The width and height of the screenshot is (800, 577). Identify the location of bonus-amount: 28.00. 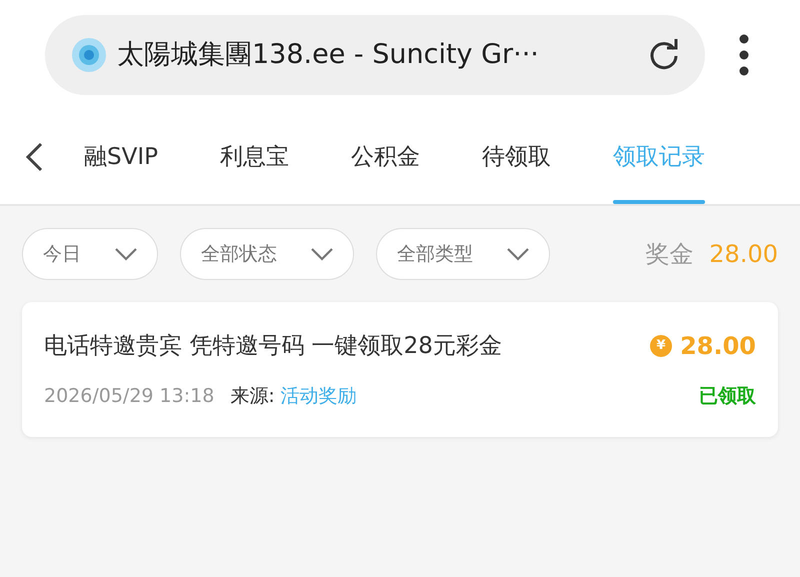
(743, 254).